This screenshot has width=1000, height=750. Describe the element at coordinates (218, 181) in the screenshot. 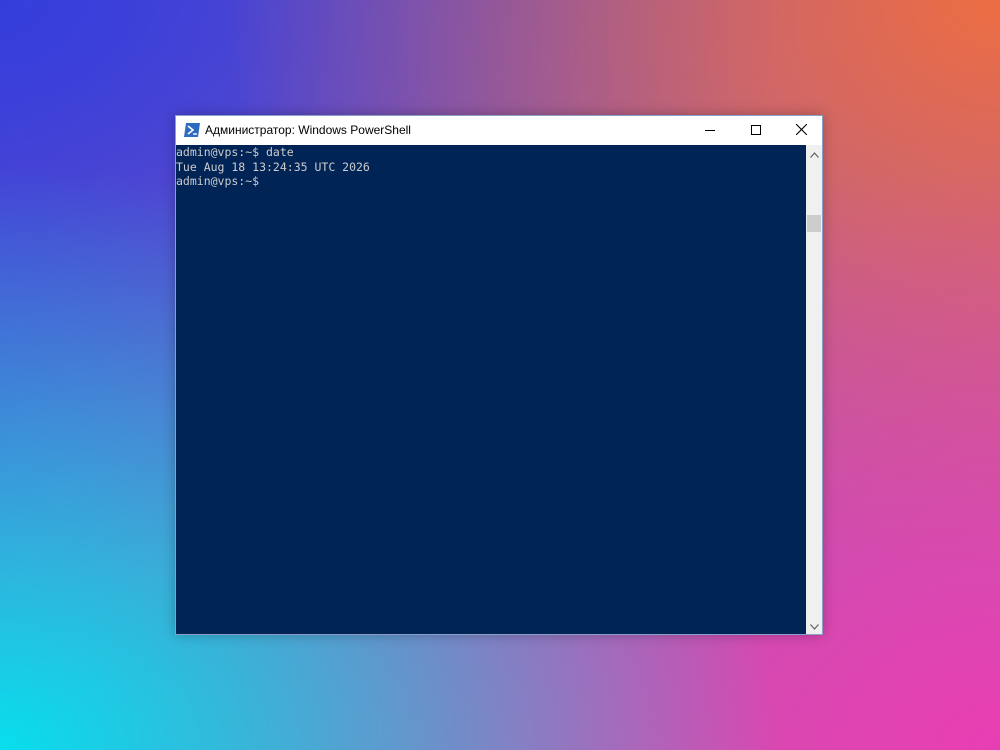

I see `prompt-text: admin@vps:~$` at that location.